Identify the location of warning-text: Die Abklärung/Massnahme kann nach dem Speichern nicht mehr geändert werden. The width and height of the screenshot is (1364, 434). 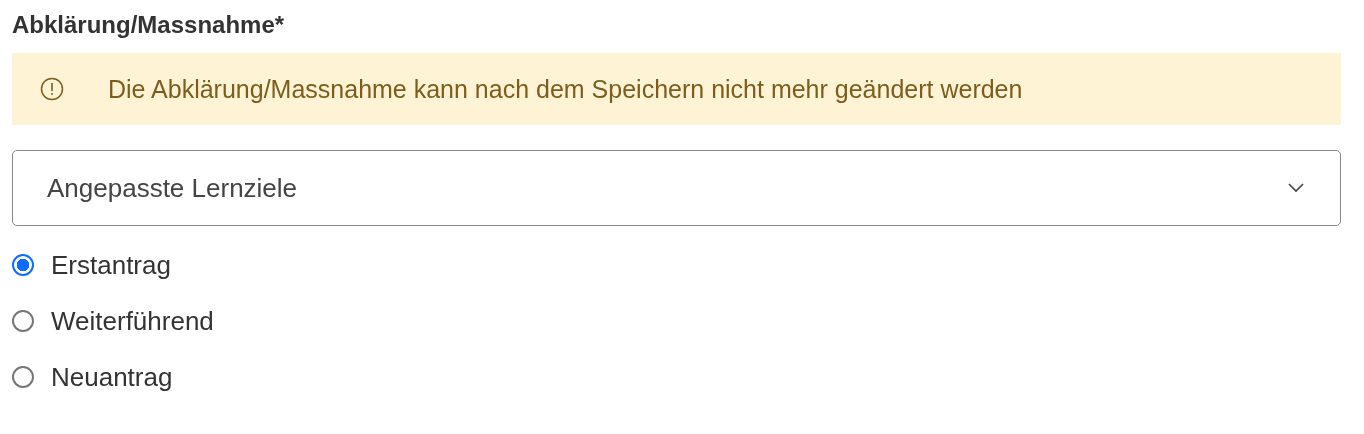
(565, 89).